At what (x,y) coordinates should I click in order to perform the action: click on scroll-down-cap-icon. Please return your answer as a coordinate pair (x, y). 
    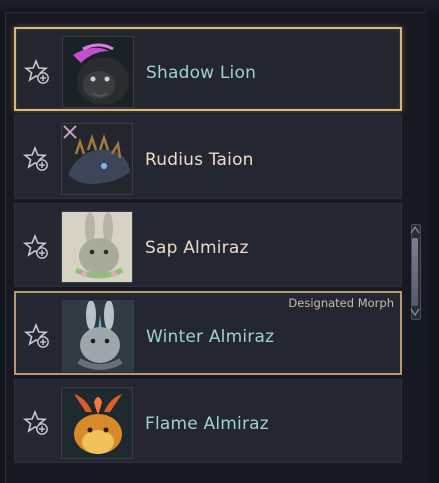
    Looking at the image, I should click on (415, 312).